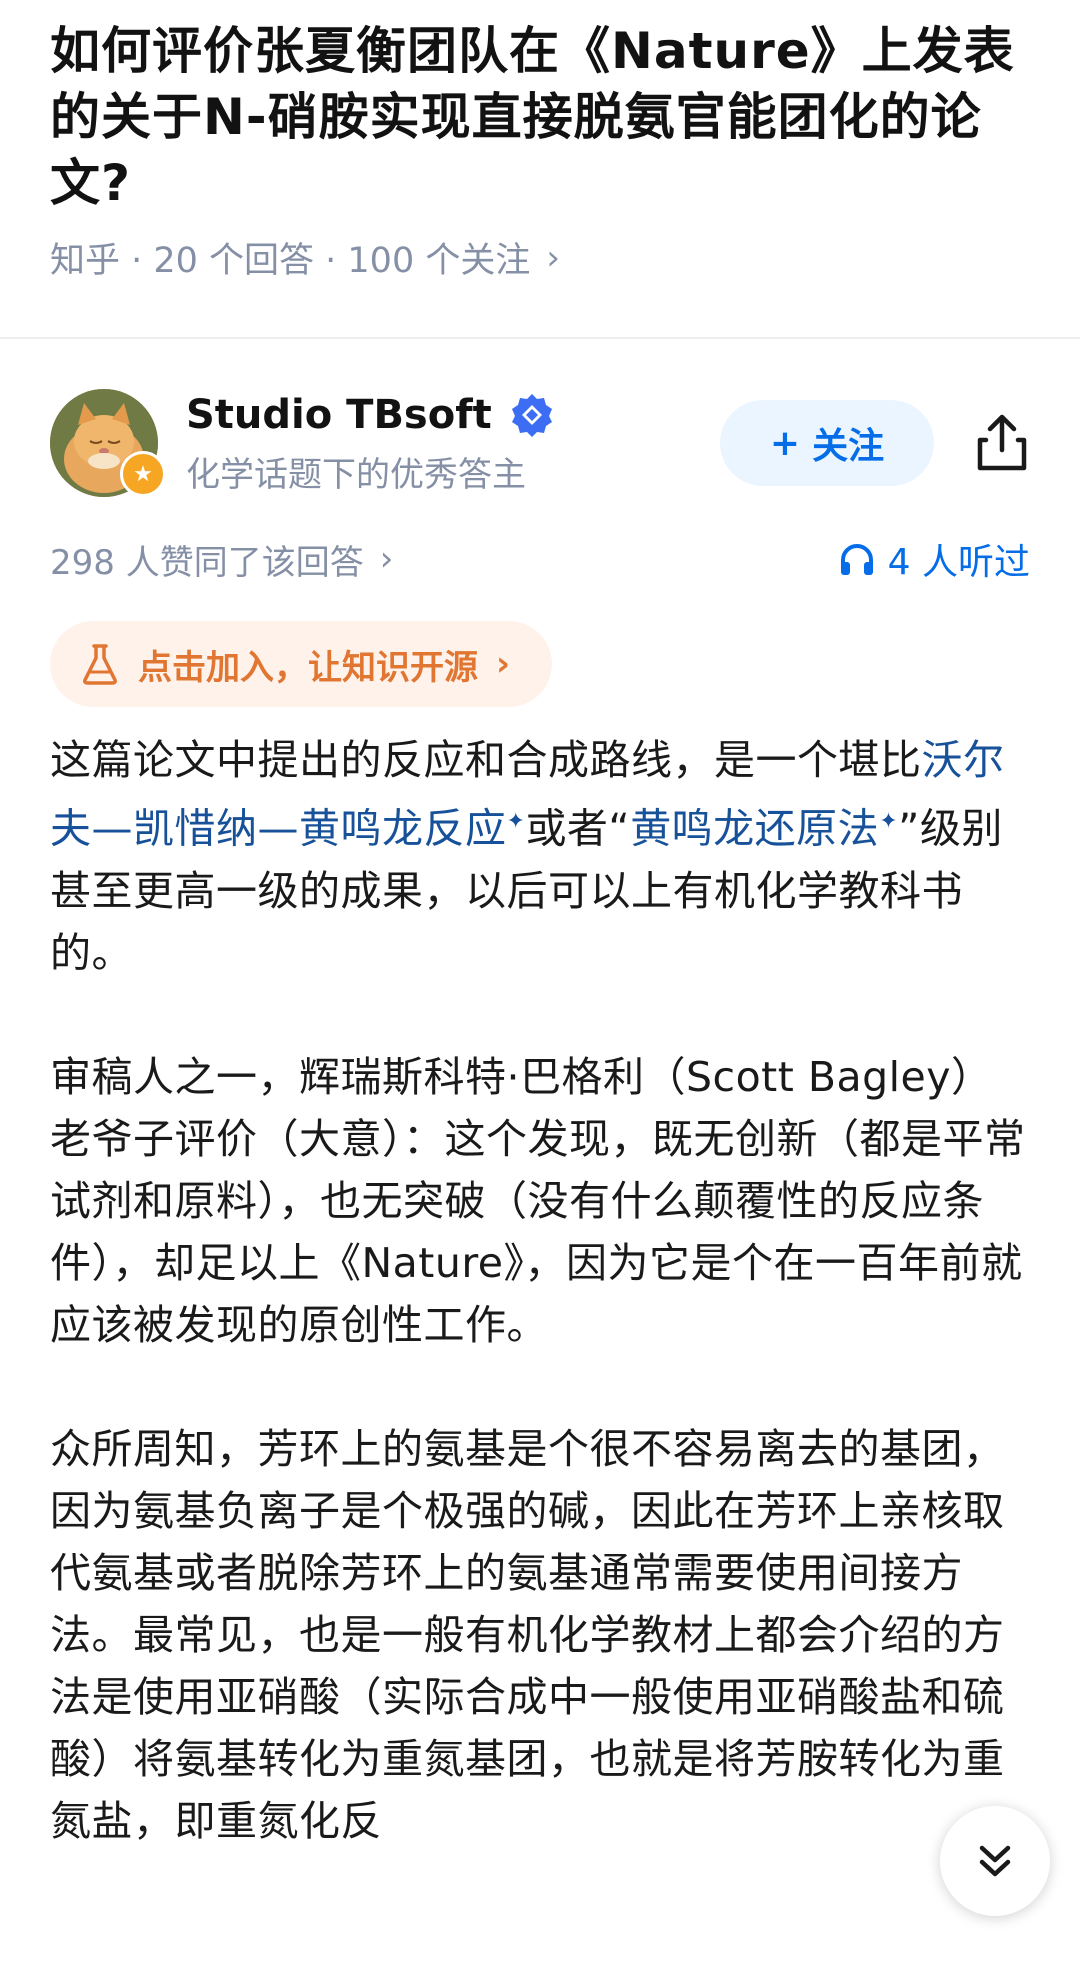 The height and width of the screenshot is (1970, 1080). Describe the element at coordinates (958, 562) in the screenshot. I see `listeners-text: 4 人听过` at that location.